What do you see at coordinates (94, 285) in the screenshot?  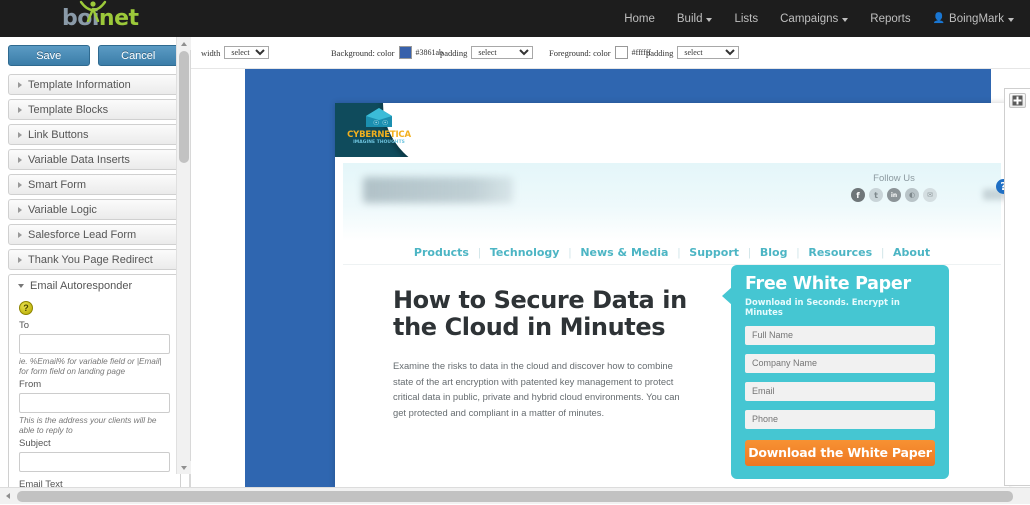 I see `email-autoresponder-header: Email Autoresponder` at bounding box center [94, 285].